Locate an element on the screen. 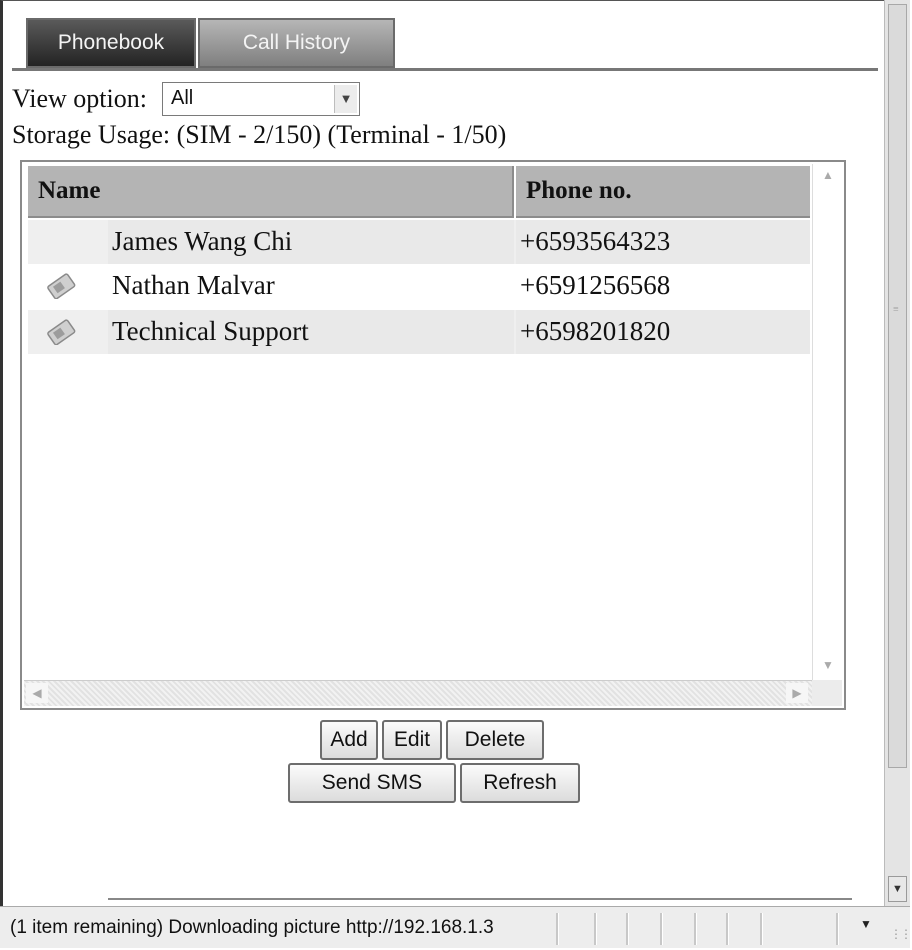 Image resolution: width=912 pixels, height=950 pixels. contact-phone: +6591256568 is located at coordinates (595, 285).